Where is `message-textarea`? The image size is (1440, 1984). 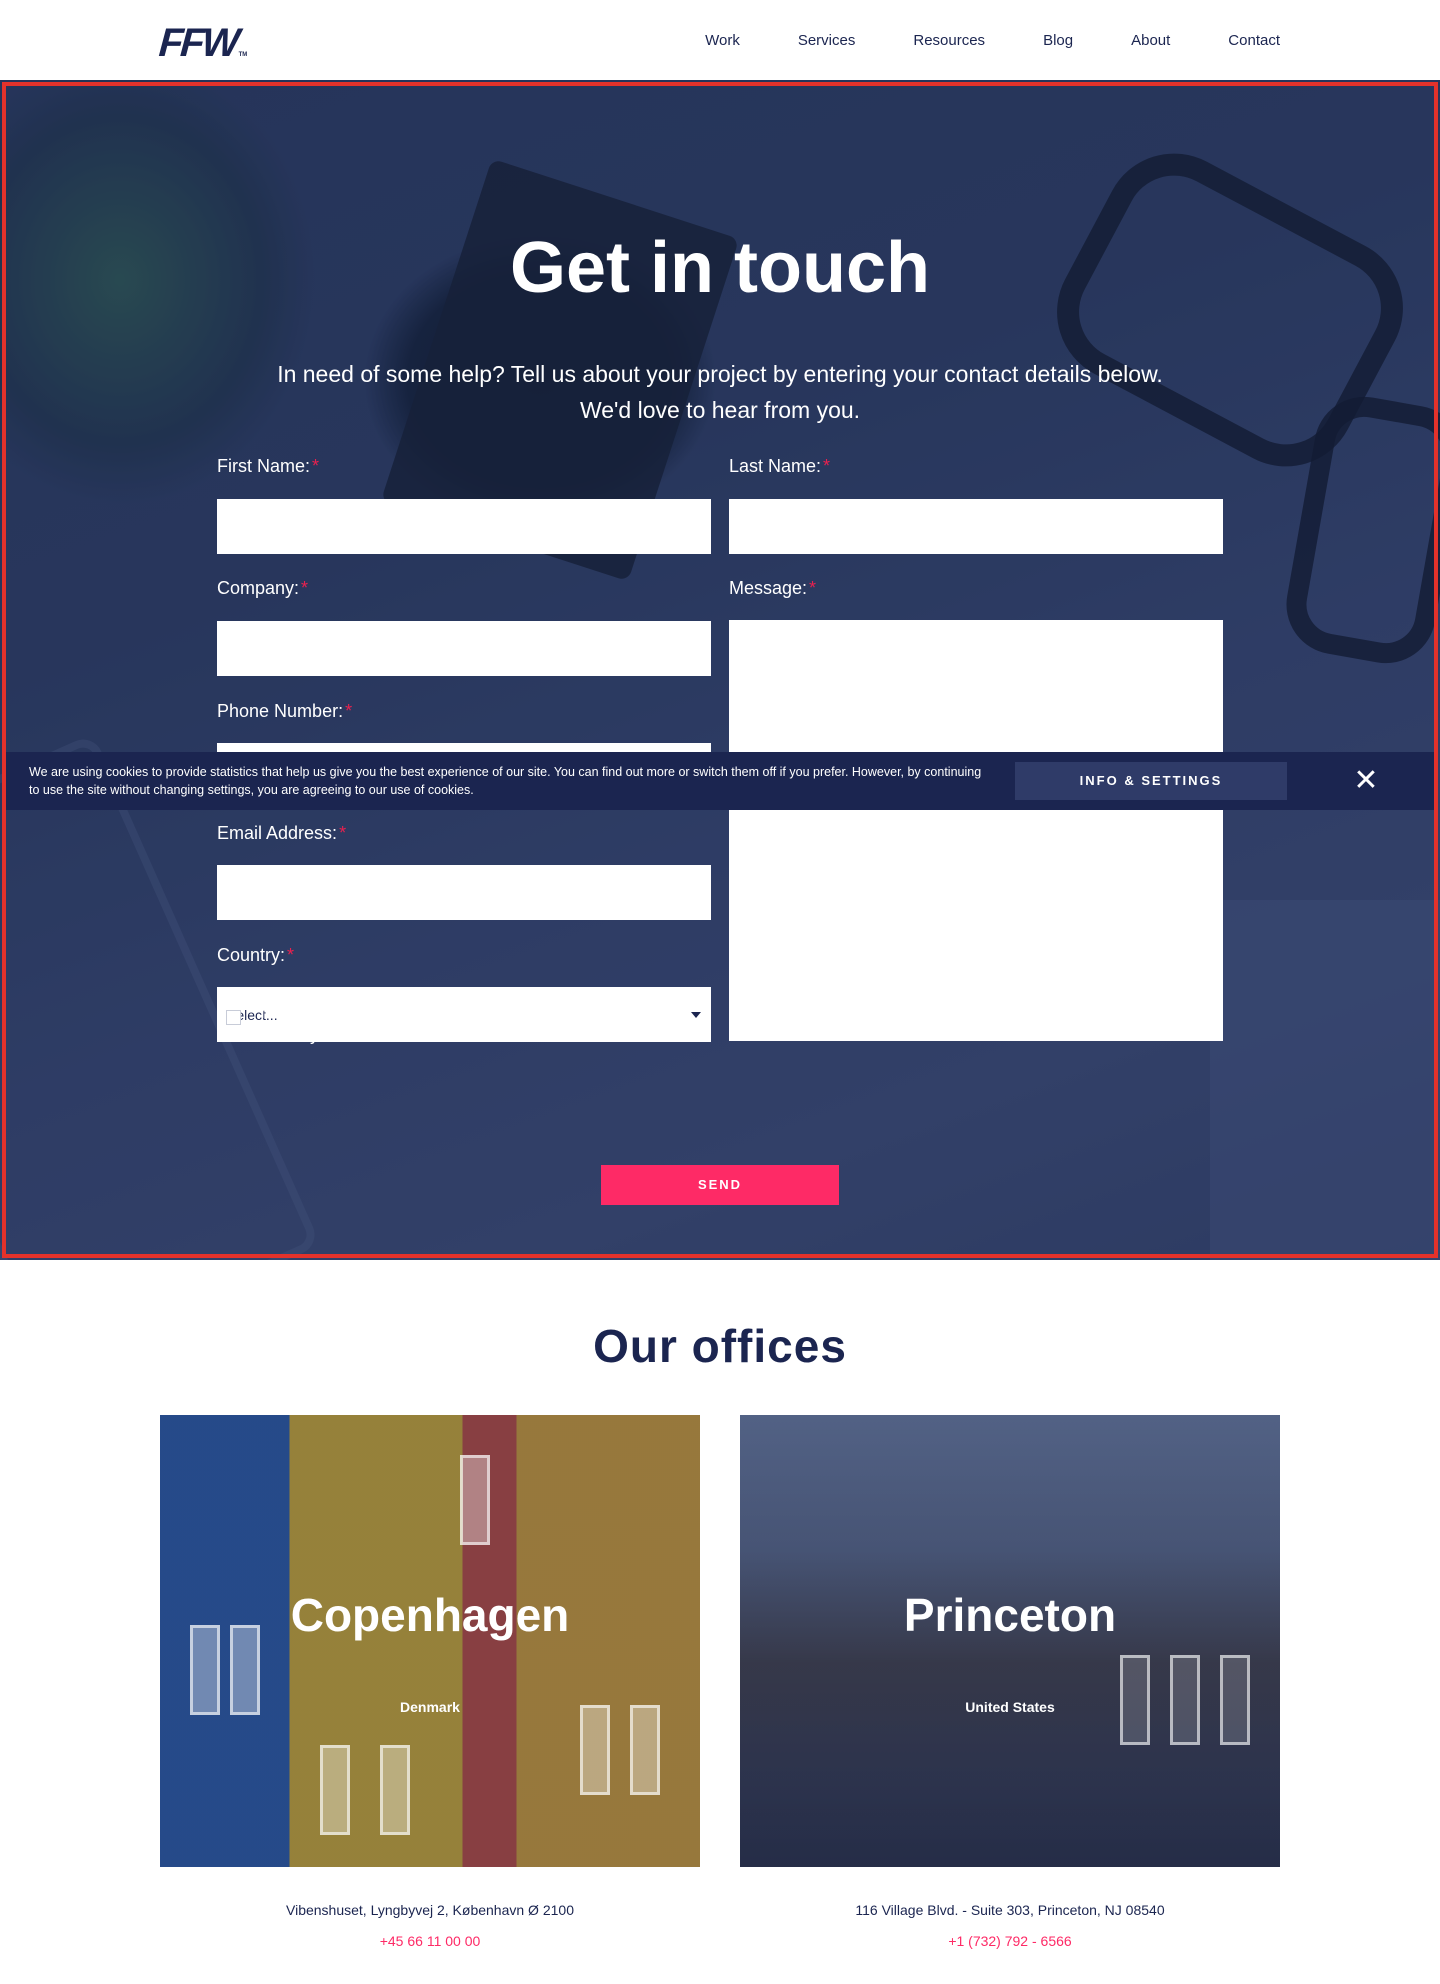
message-textarea is located at coordinates (976, 830).